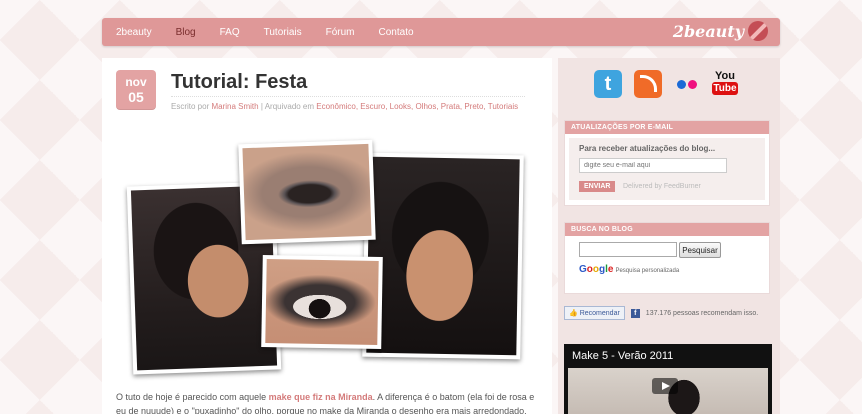  What do you see at coordinates (287, 106) in the screenshot?
I see `meta-archived: | Arquivado em` at bounding box center [287, 106].